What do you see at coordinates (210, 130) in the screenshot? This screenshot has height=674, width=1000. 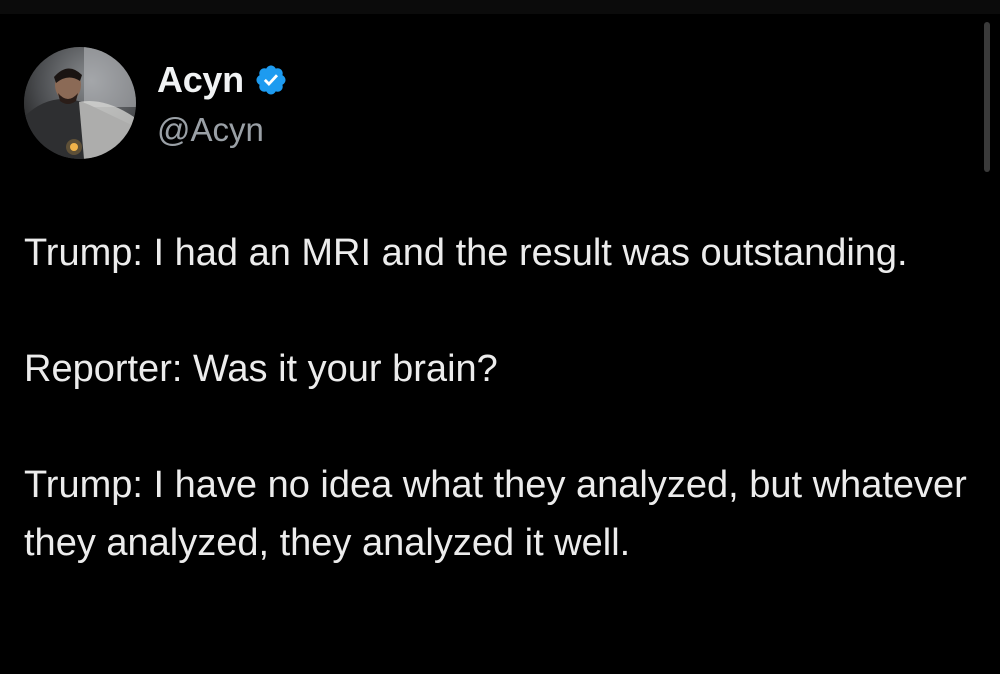 I see `author-handle: @Acyn` at bounding box center [210, 130].